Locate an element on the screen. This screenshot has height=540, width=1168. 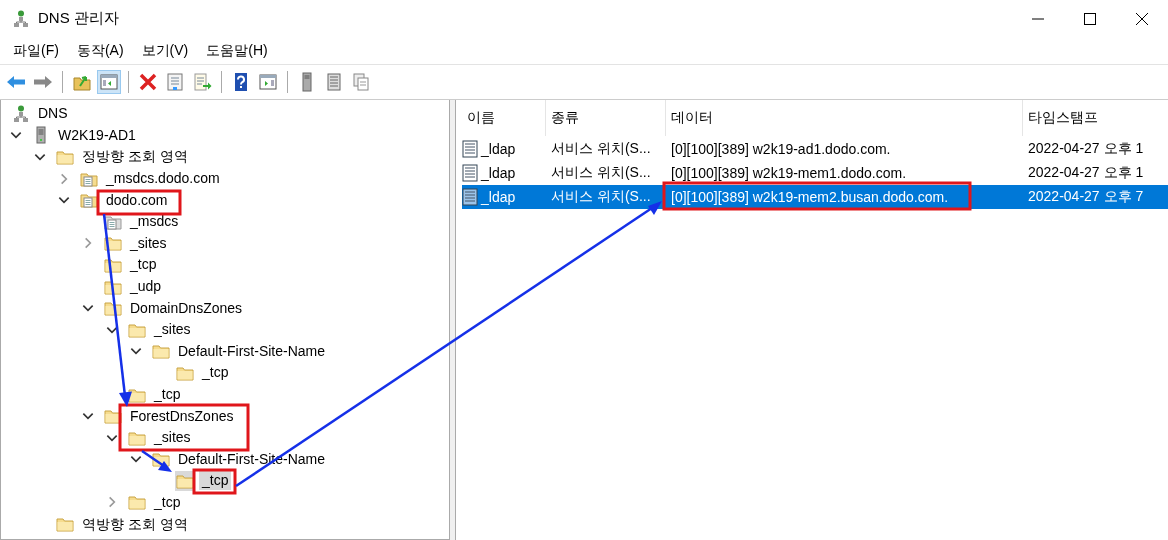
column-header: 종류 is located at coordinates (606, 118).